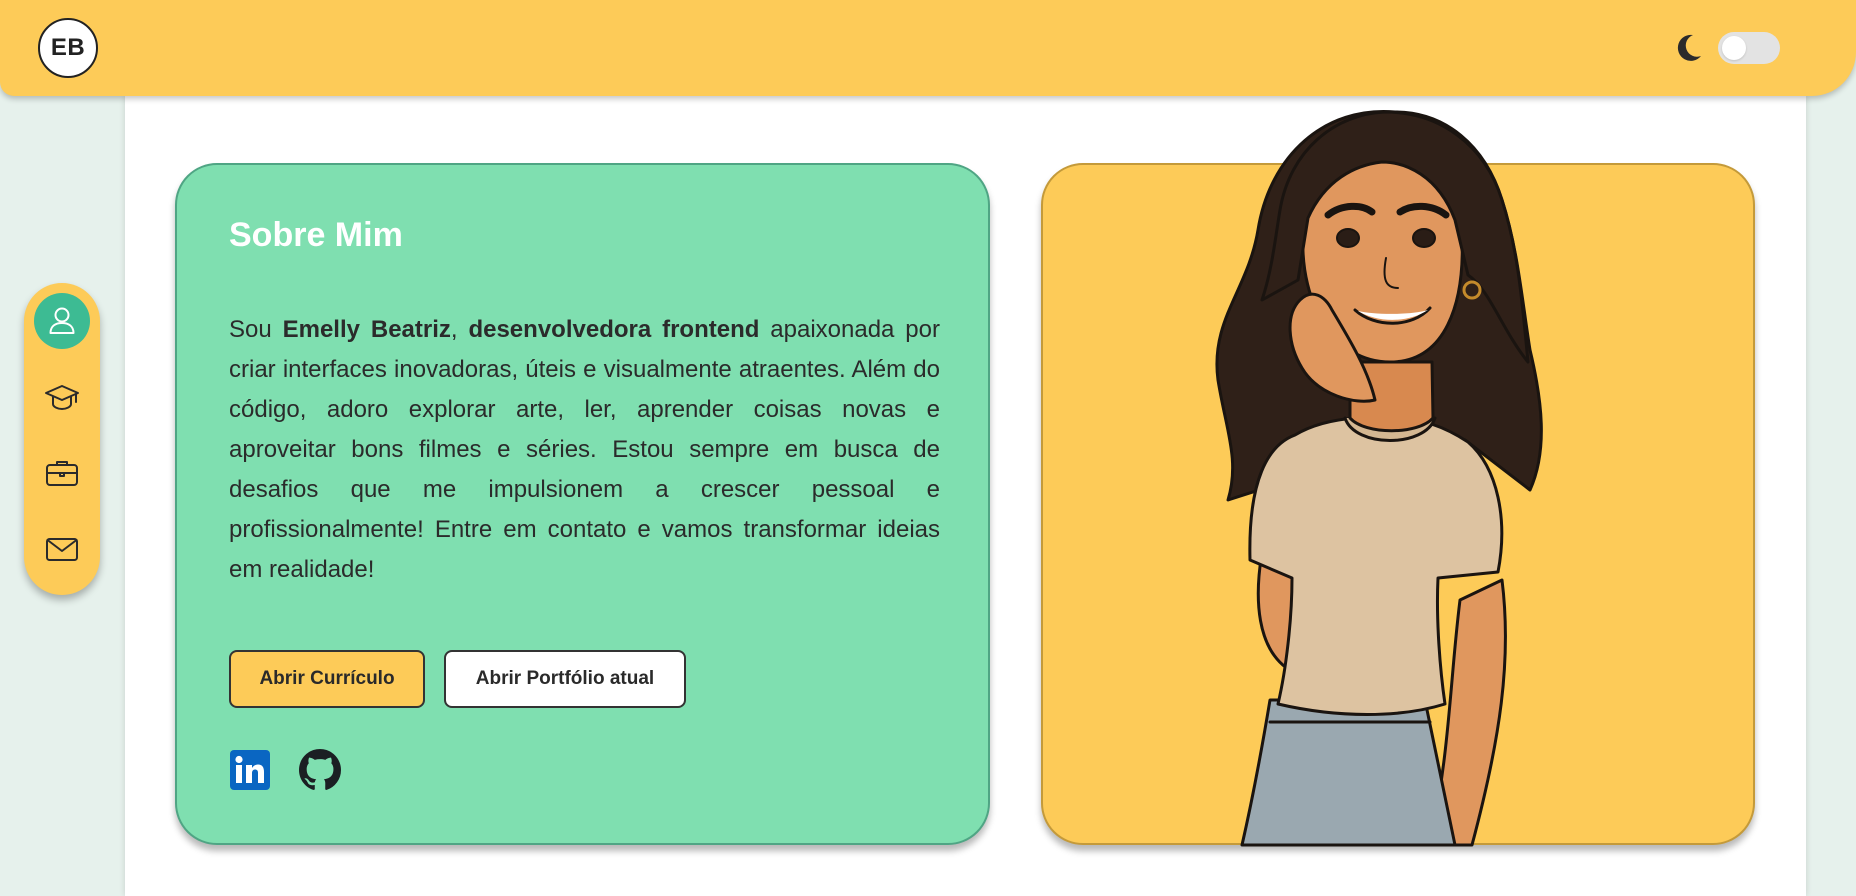 This screenshot has width=1856, height=896. What do you see at coordinates (327, 679) in the screenshot?
I see `open-resume-button: Abrir Currículo` at bounding box center [327, 679].